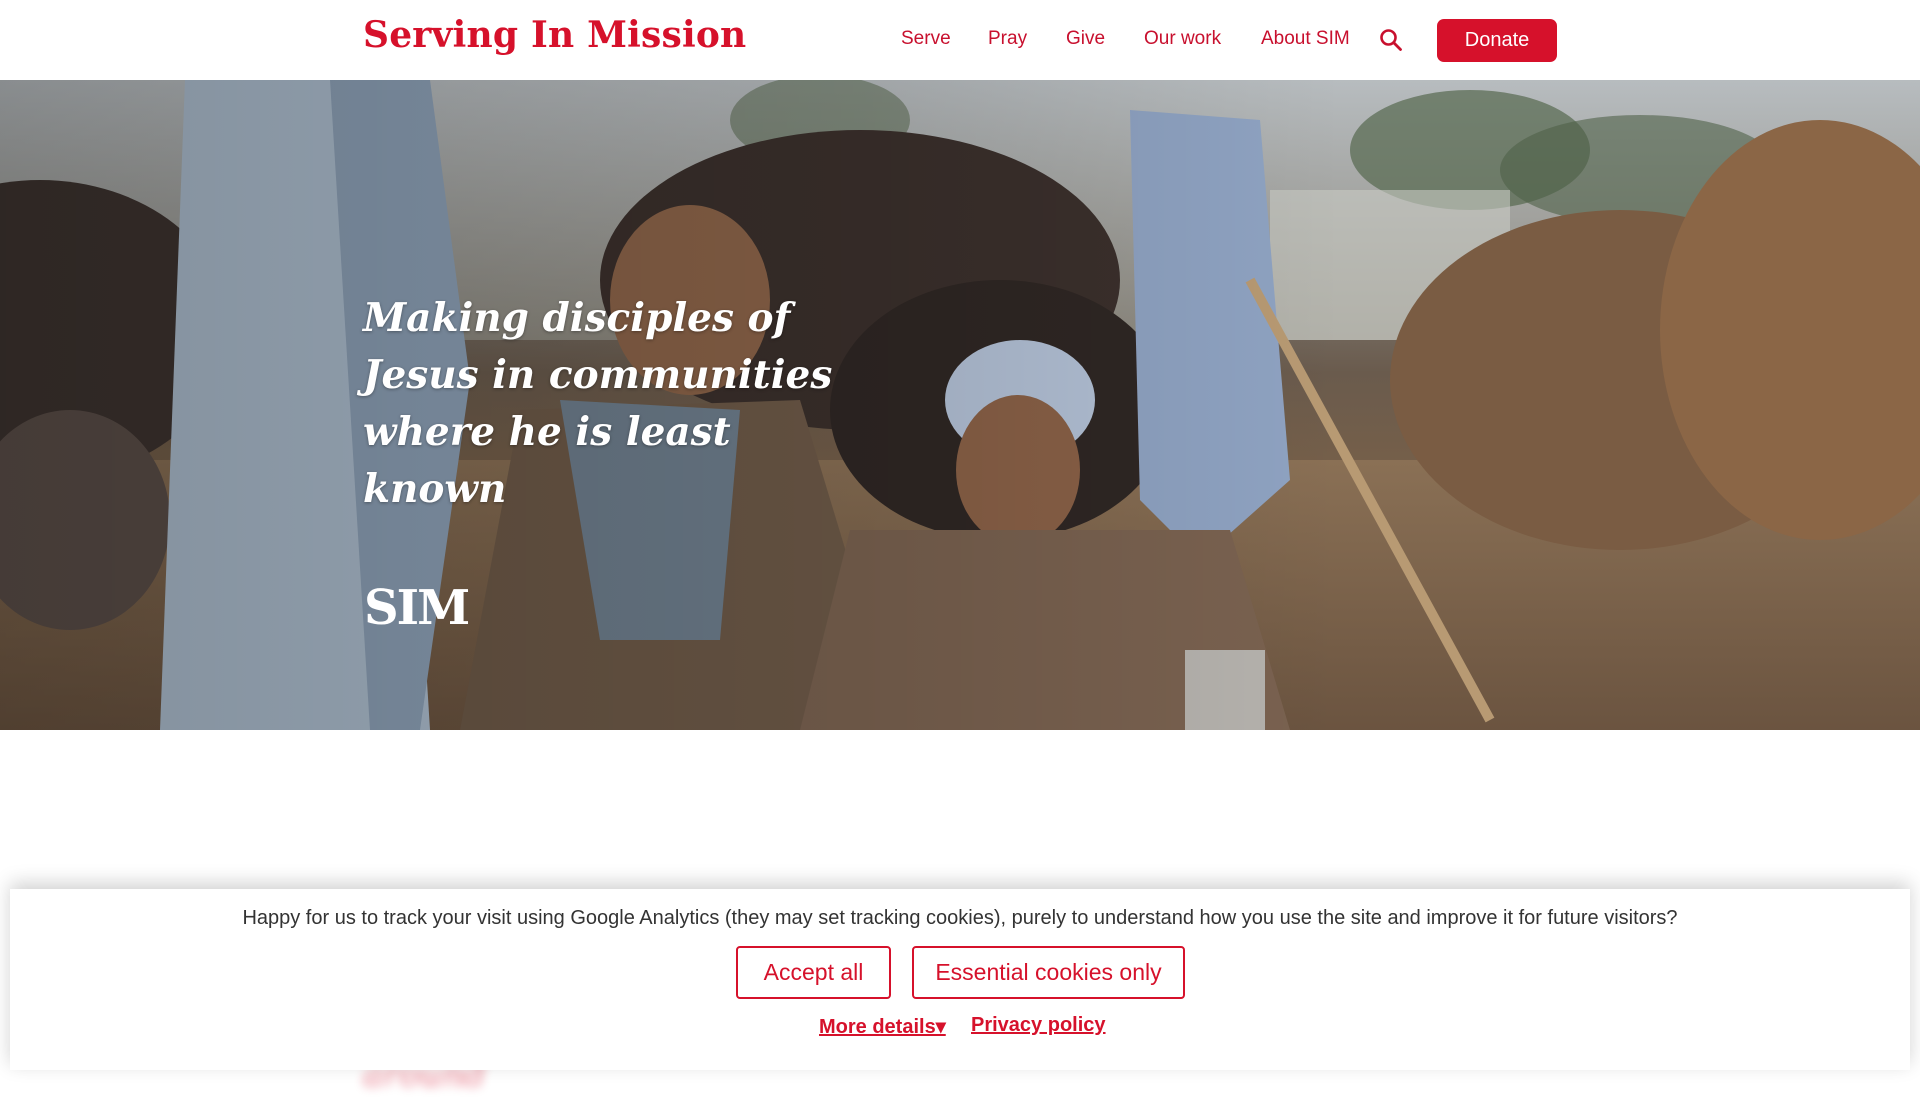  What do you see at coordinates (1497, 40) in the screenshot?
I see `donate-button: Donate` at bounding box center [1497, 40].